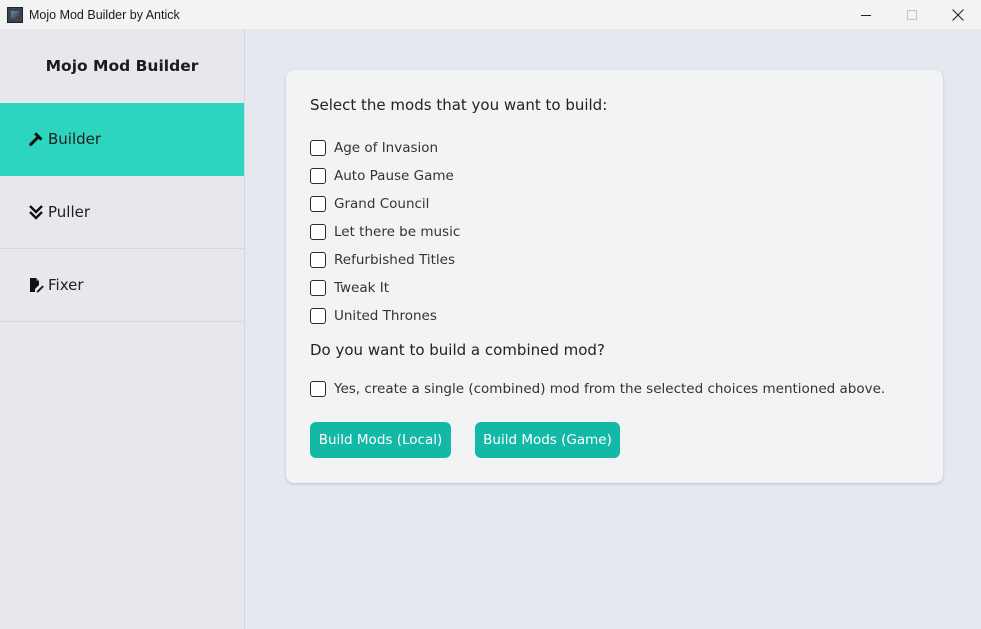 The image size is (981, 629). I want to click on hammer-icon, so click(36, 139).